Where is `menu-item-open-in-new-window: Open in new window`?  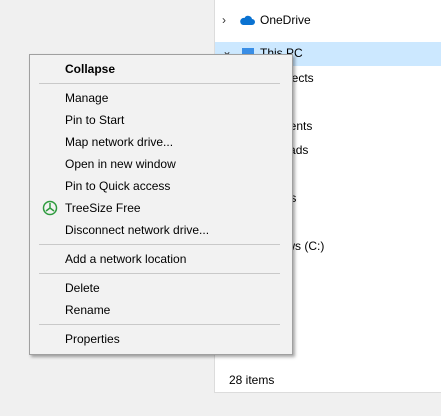
menu-item-open-in-new-window: Open in new window is located at coordinates (161, 164).